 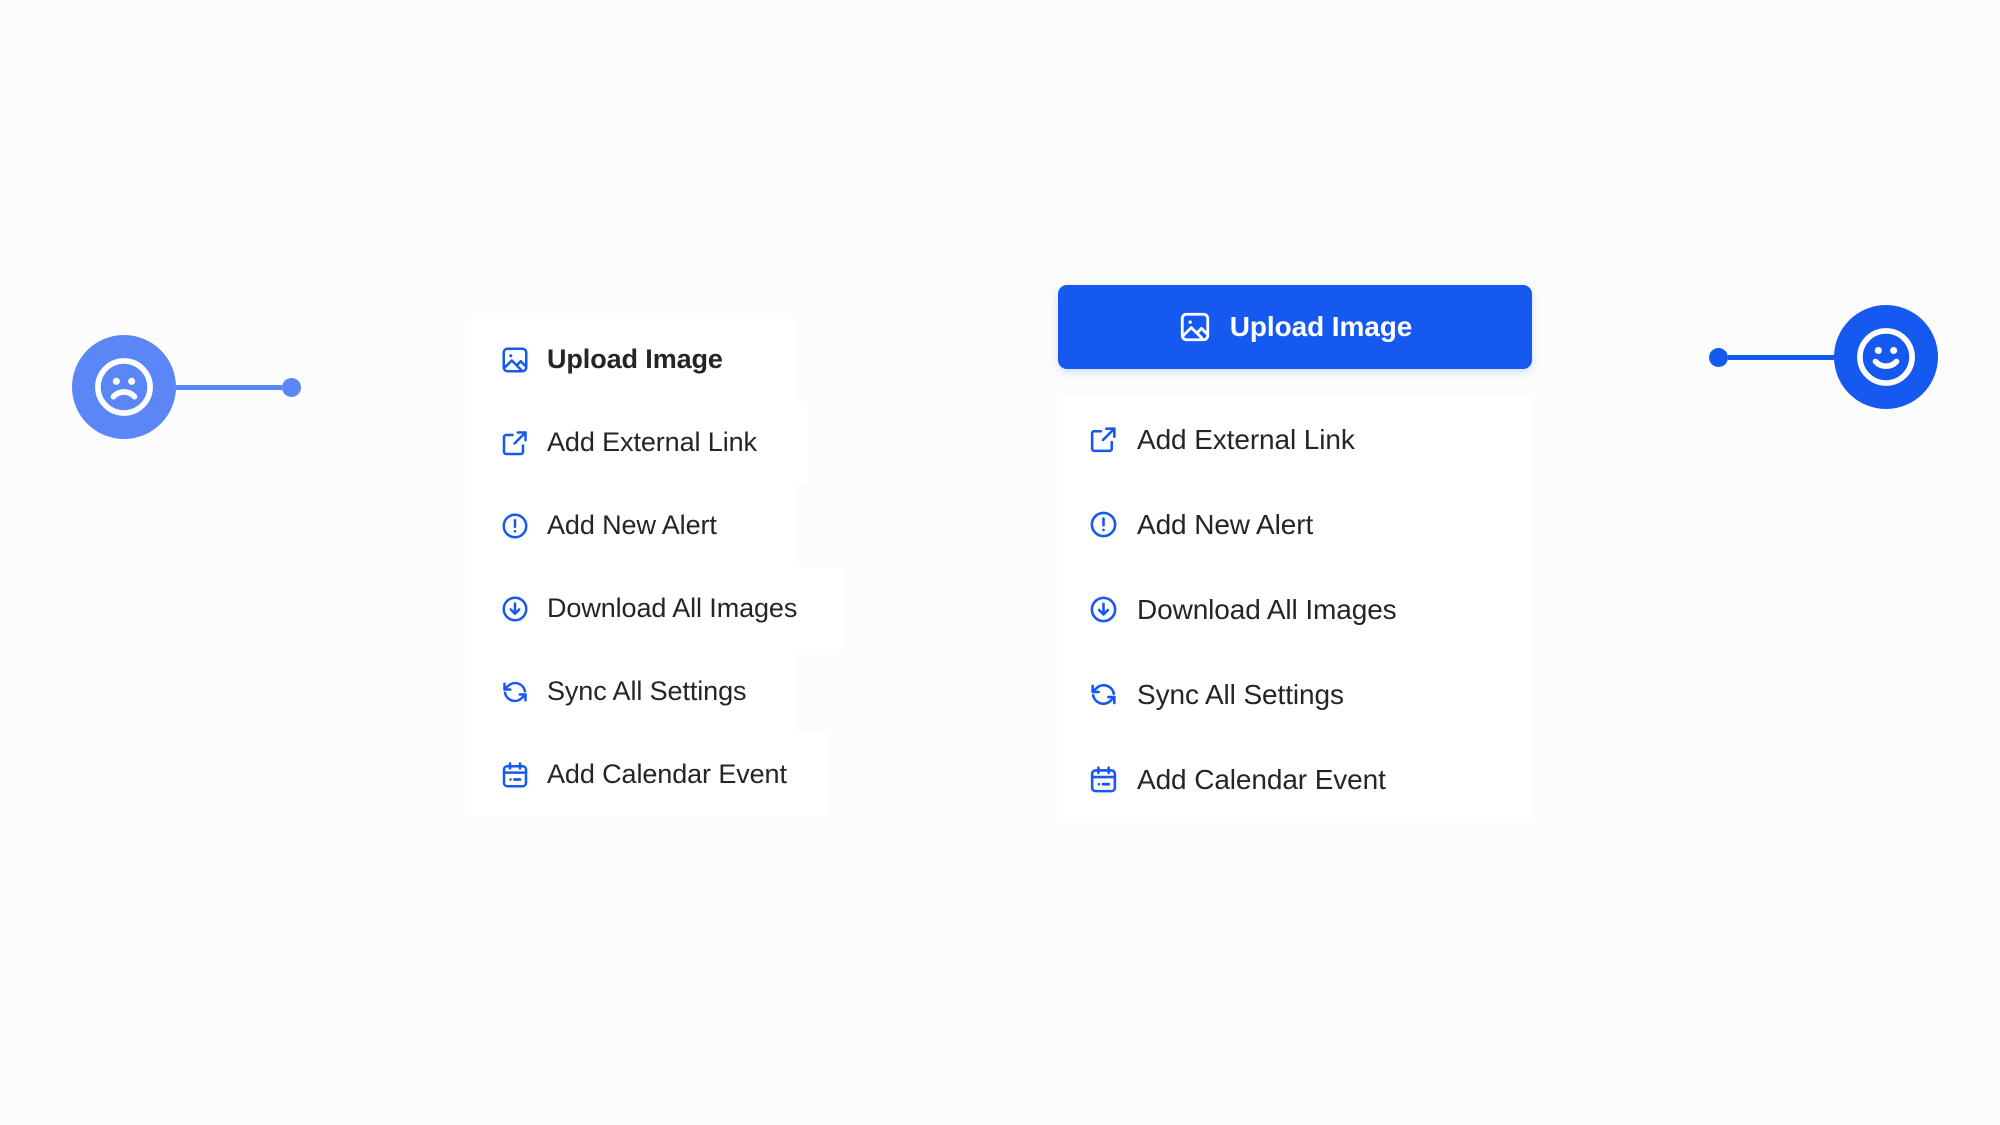 I want to click on happy-face-icon, so click(x=1886, y=357).